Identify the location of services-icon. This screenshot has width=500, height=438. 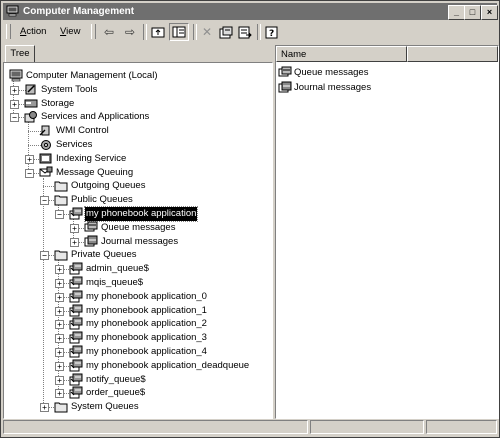
(46, 145).